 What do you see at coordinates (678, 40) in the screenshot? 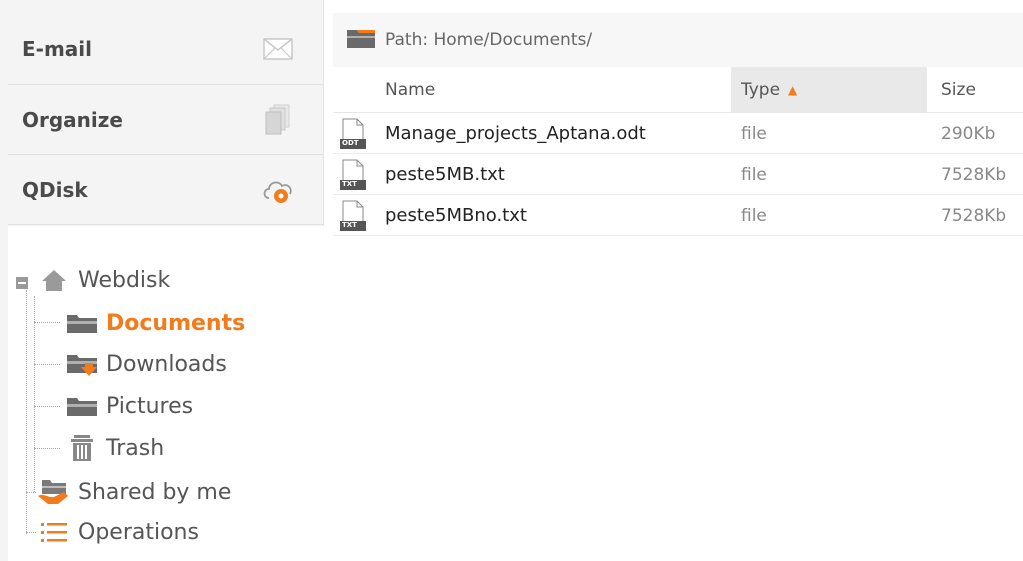
I see `path-bar: Path: Home/Documents/` at bounding box center [678, 40].